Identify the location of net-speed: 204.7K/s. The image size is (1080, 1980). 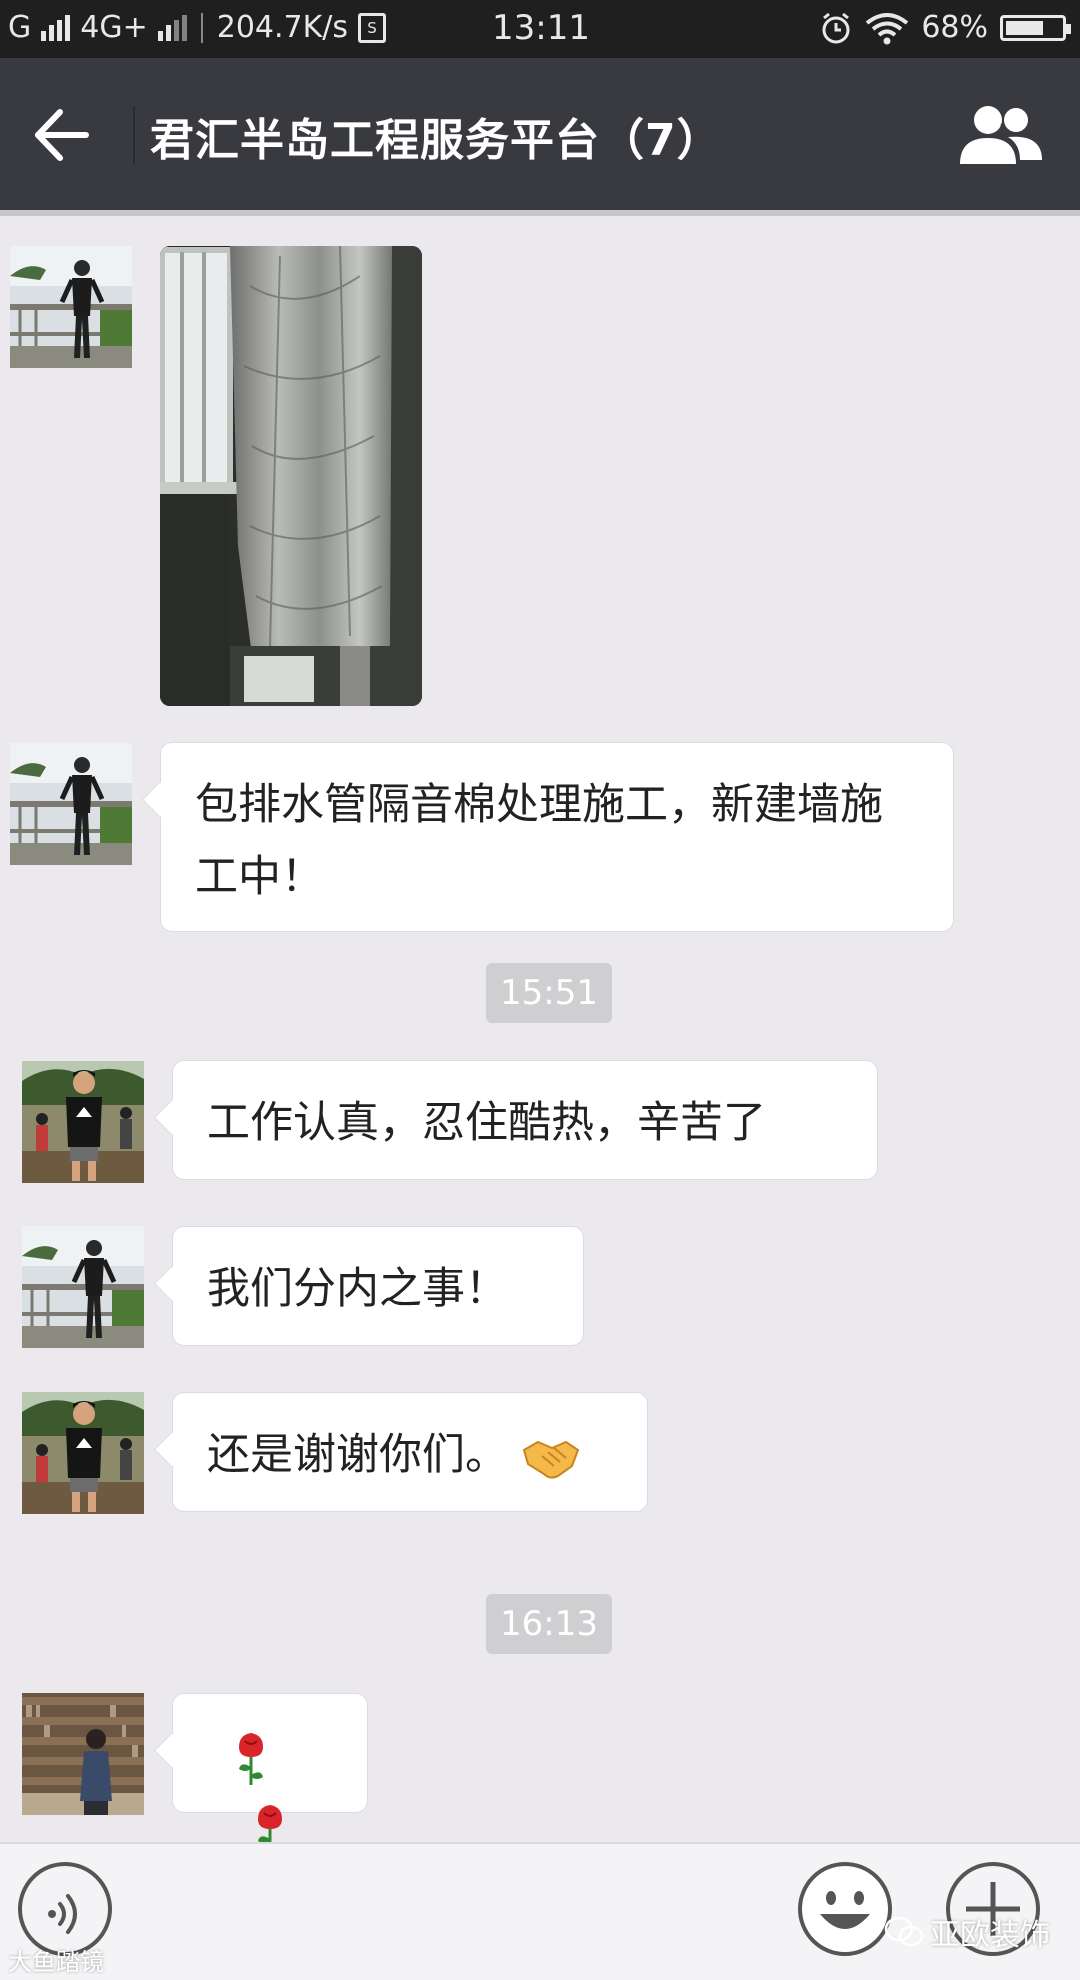
(282, 27).